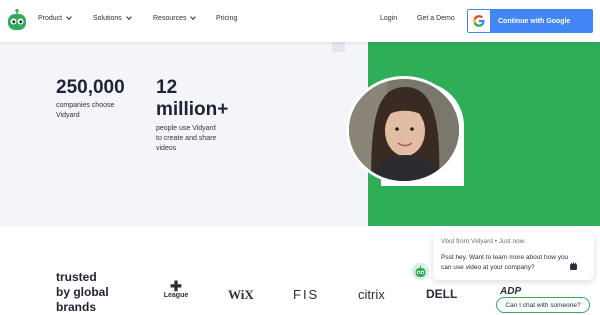 This screenshot has height=315, width=600. I want to click on trusted-heading: trusted by global brands, so click(82, 292).